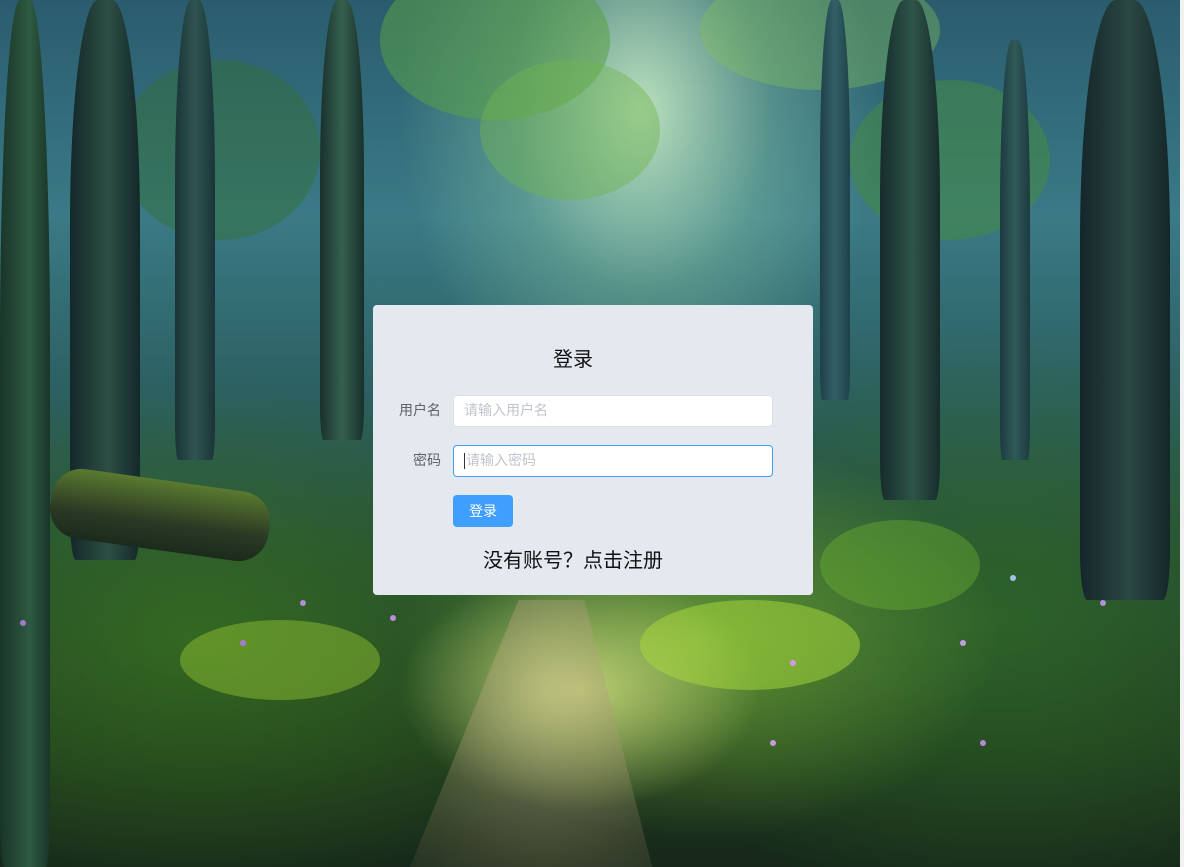  I want to click on login-button: 登录, so click(483, 511).